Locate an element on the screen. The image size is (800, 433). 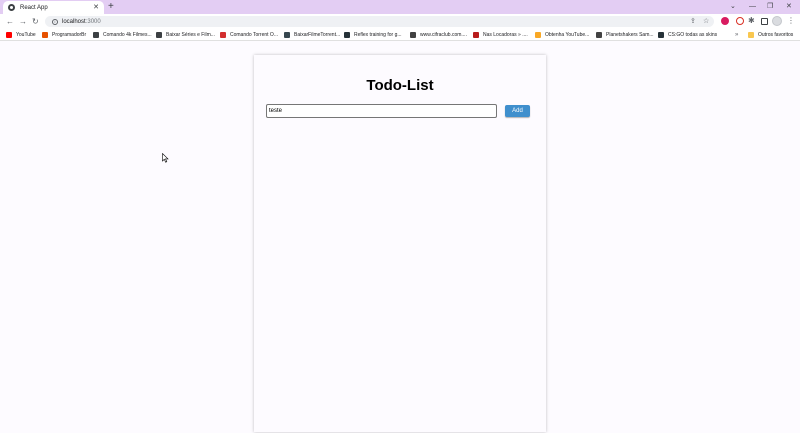
bookmark-label: YouTube is located at coordinates (26, 35).